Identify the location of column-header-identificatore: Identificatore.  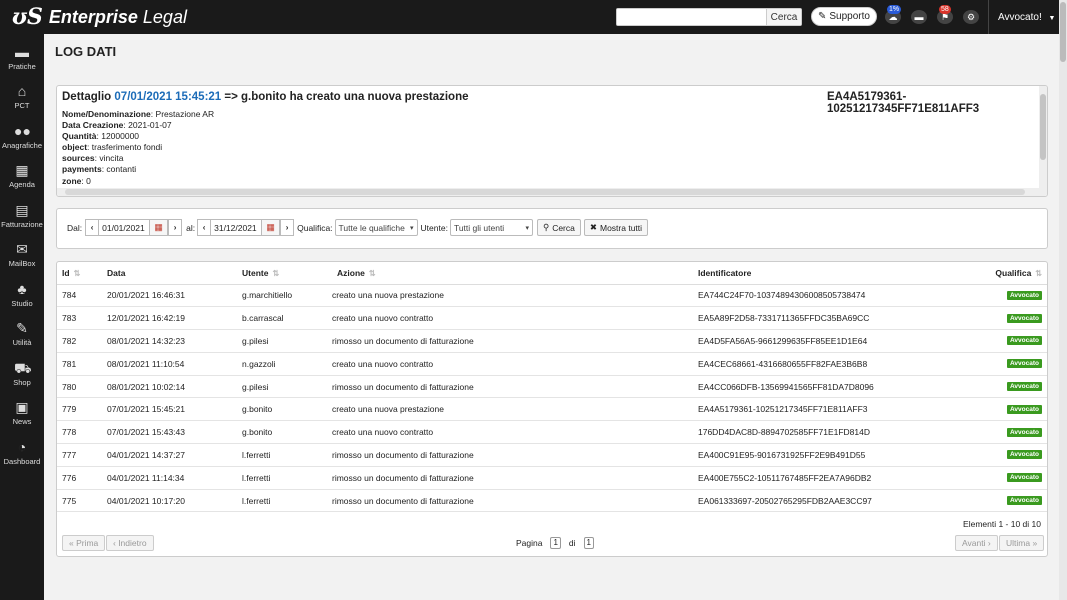
(823, 273).